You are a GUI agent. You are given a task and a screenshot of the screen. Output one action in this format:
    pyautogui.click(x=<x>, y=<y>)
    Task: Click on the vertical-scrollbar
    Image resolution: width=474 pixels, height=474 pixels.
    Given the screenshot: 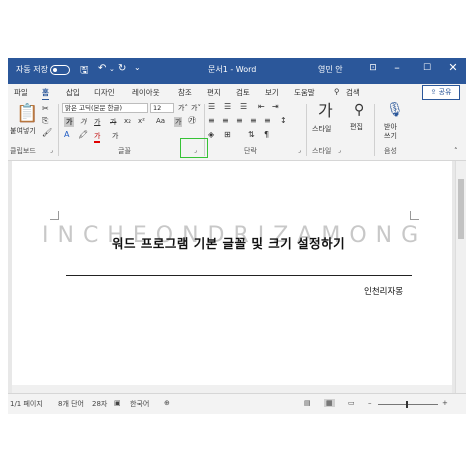 What is the action you would take?
    pyautogui.click(x=460, y=277)
    